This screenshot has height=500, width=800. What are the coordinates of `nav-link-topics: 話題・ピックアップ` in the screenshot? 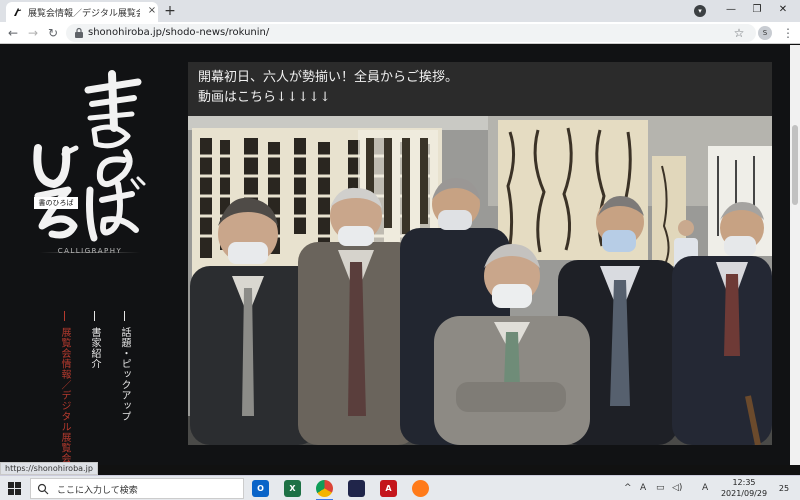 It's located at (124, 366).